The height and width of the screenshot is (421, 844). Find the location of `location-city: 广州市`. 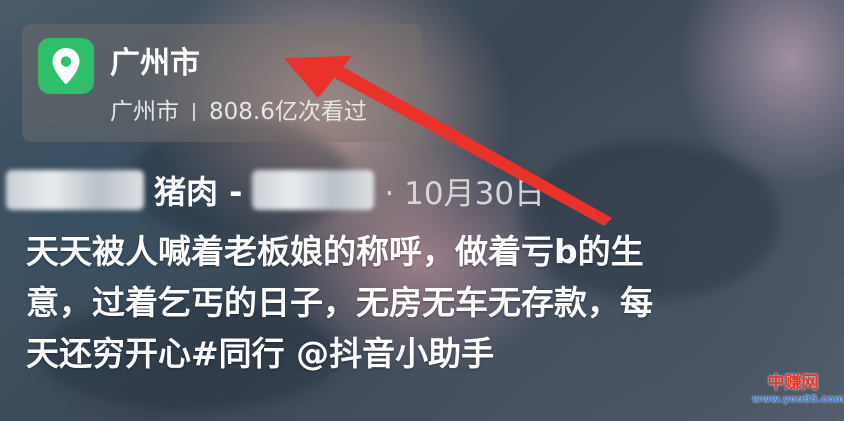

location-city: 广州市 is located at coordinates (144, 112).